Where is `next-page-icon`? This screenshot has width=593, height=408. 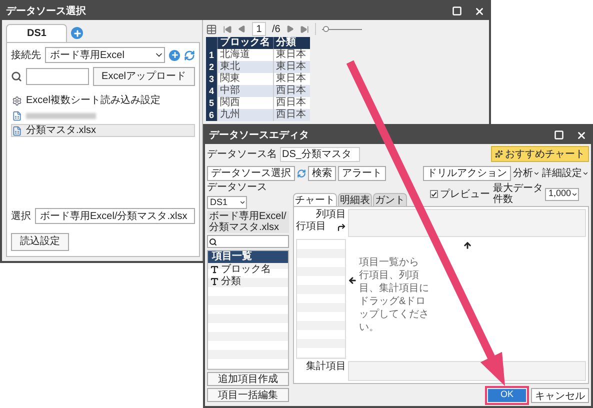
next-page-icon is located at coordinates (290, 29).